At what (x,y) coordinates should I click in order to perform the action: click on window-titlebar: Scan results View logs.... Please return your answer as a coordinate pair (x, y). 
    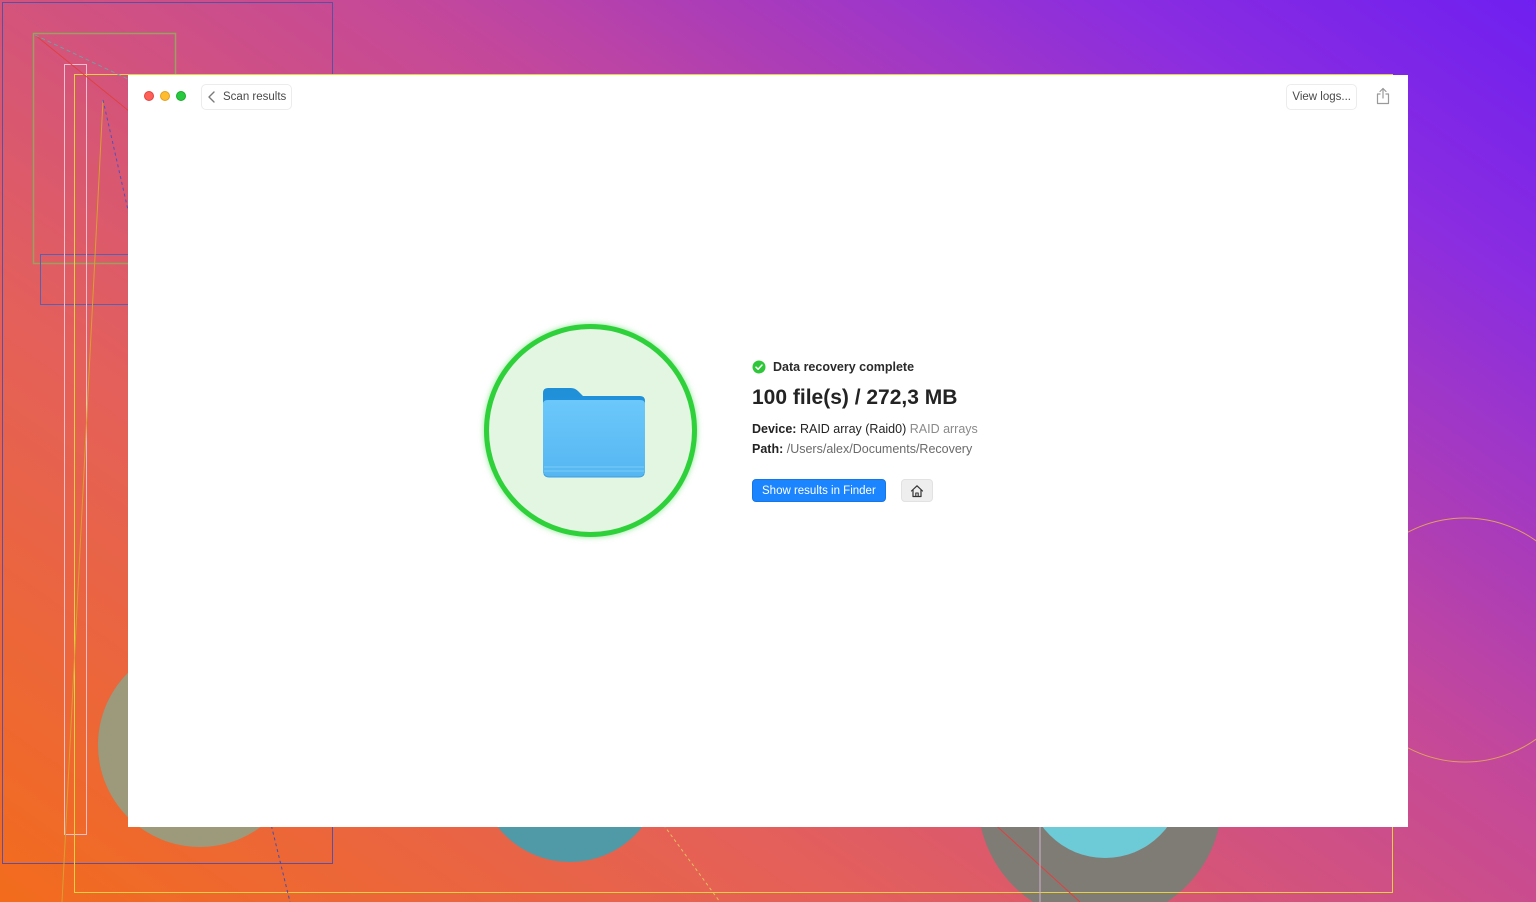
    Looking at the image, I should click on (768, 96).